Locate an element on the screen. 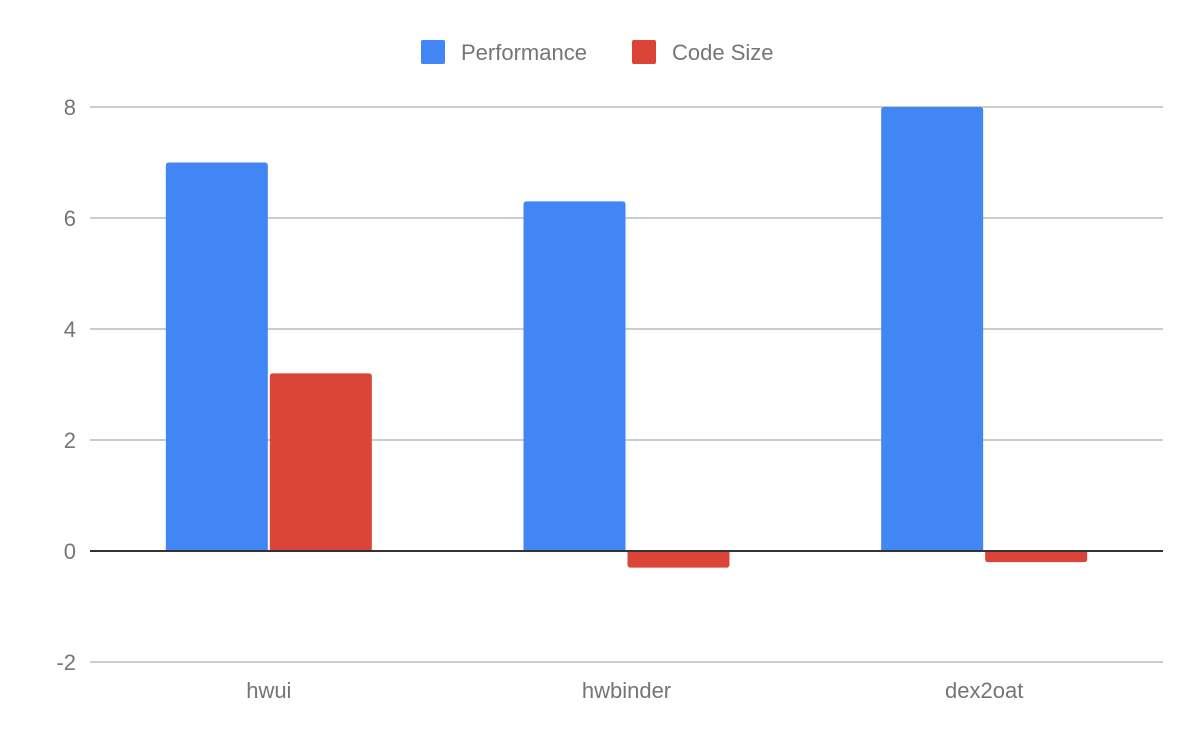 This screenshot has width=1200, height=742. legend-label: Performance is located at coordinates (524, 52).